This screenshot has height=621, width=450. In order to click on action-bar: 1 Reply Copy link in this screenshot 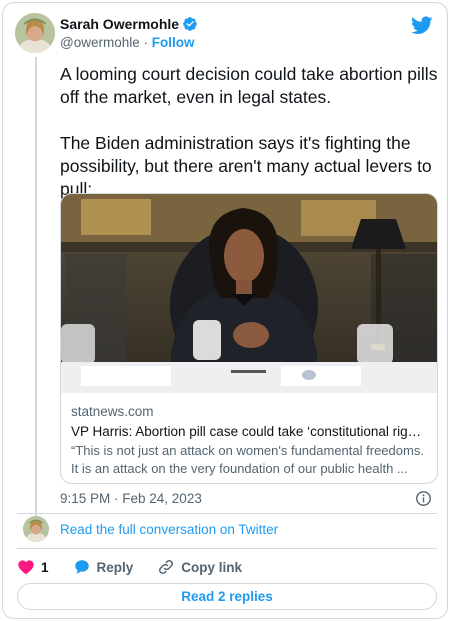, I will do `click(141, 567)`.